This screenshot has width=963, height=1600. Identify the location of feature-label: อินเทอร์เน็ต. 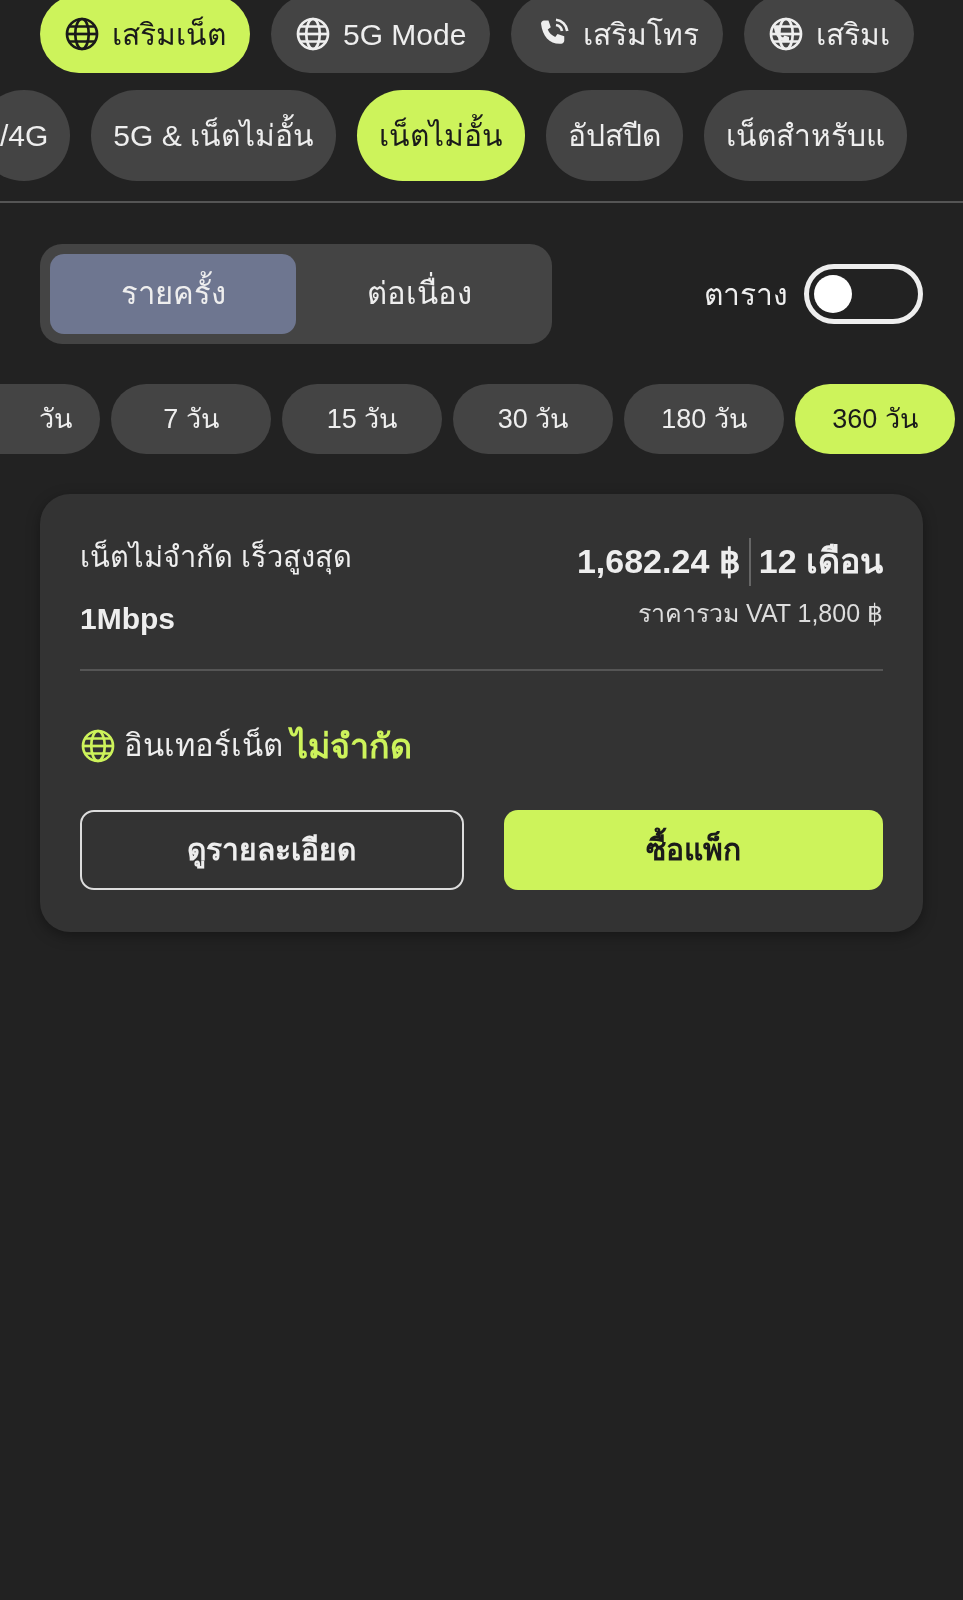
(203, 745).